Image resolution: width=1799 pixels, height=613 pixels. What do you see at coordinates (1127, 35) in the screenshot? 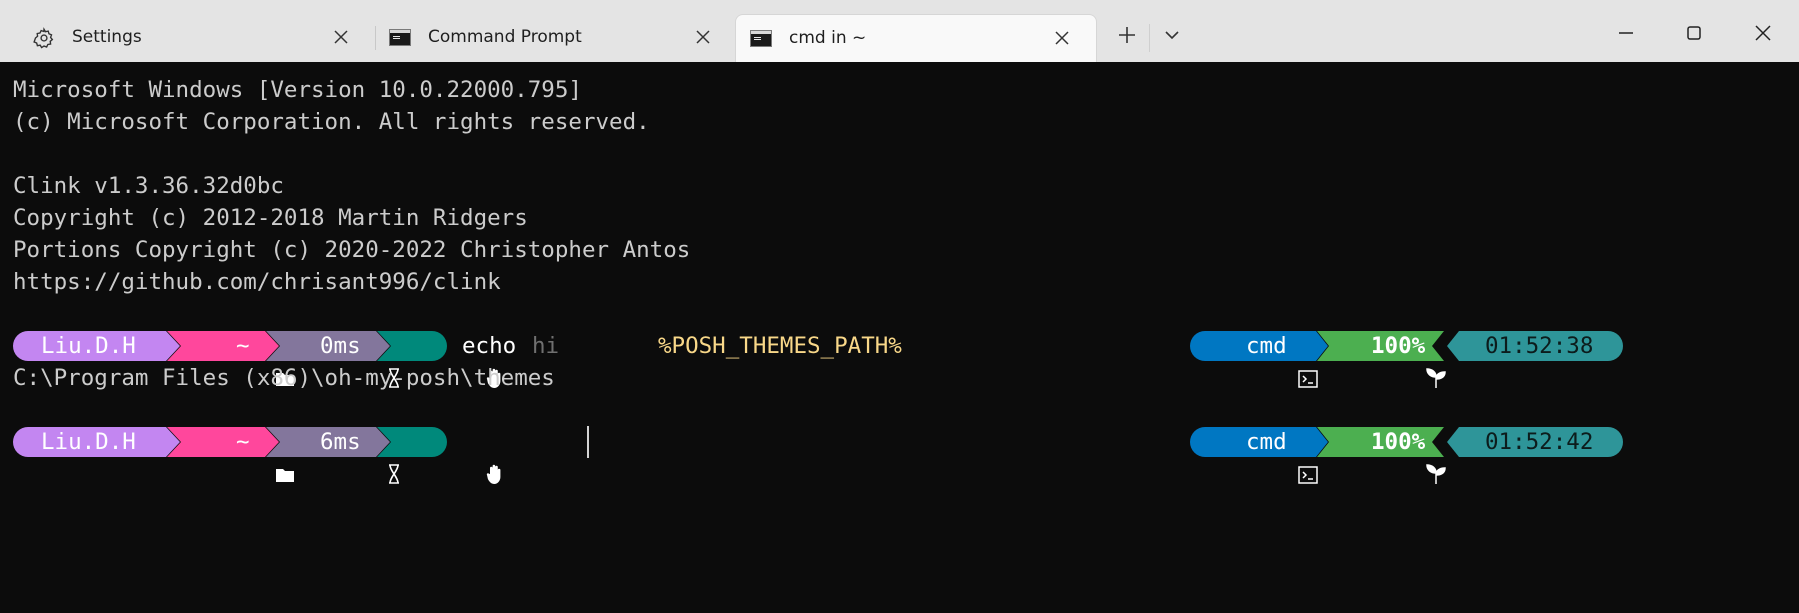
I see `new-tab-button` at bounding box center [1127, 35].